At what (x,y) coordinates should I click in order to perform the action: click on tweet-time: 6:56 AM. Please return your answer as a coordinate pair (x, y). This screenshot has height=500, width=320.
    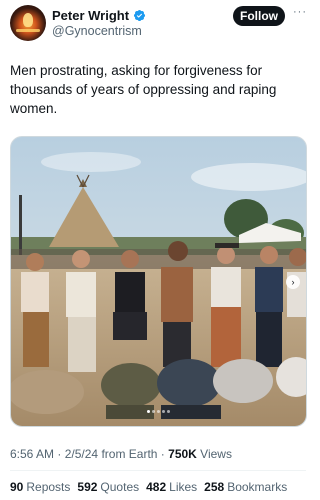
    Looking at the image, I should click on (32, 454).